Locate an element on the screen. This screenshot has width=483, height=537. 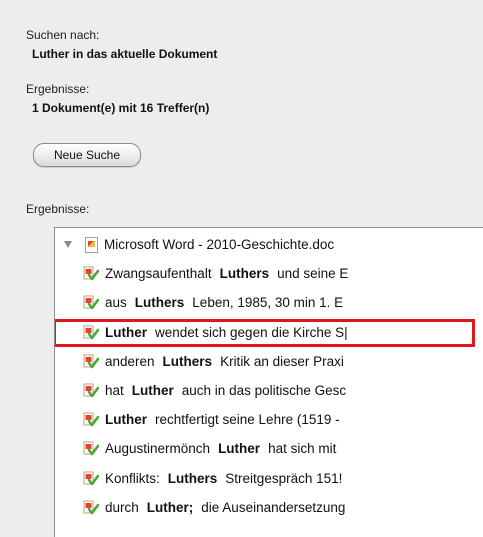
tree-hit-row: aus Luthers Leben, 1985, 30 min 1. E is located at coordinates (269, 303).